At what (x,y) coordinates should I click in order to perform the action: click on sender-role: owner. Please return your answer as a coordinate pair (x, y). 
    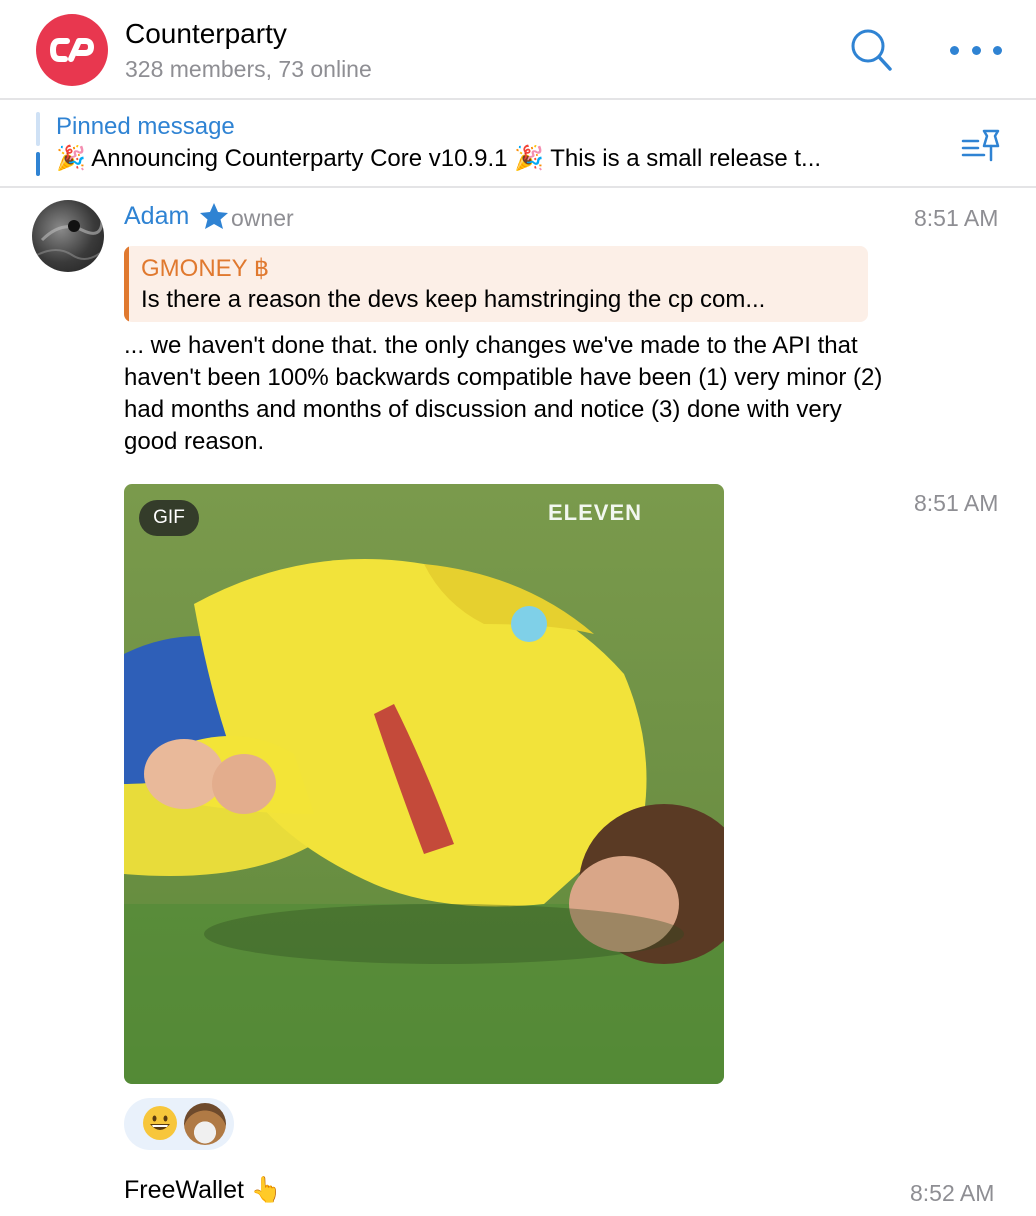
    Looking at the image, I should click on (262, 218).